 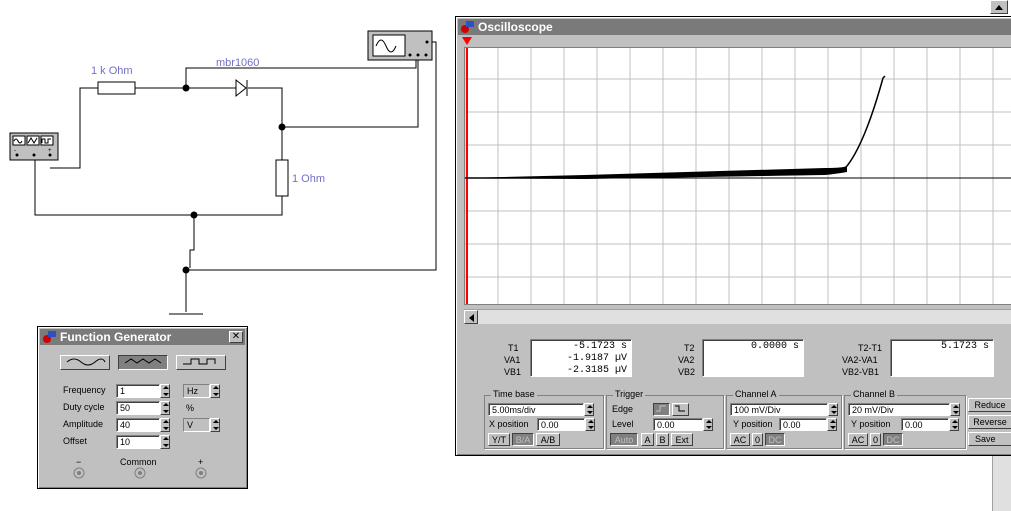 What do you see at coordinates (874, 394) in the screenshot?
I see `channel-b-label: Channel B` at bounding box center [874, 394].